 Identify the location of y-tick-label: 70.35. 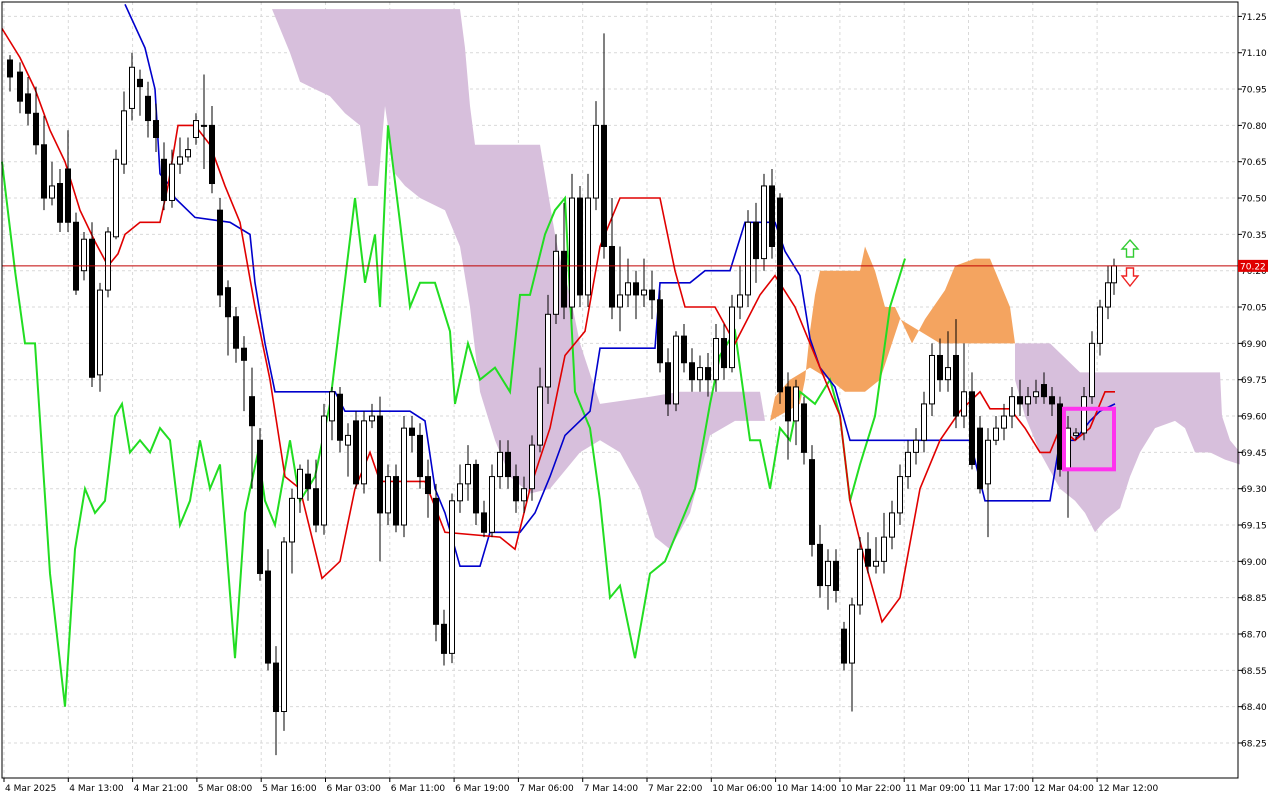
(1254, 236).